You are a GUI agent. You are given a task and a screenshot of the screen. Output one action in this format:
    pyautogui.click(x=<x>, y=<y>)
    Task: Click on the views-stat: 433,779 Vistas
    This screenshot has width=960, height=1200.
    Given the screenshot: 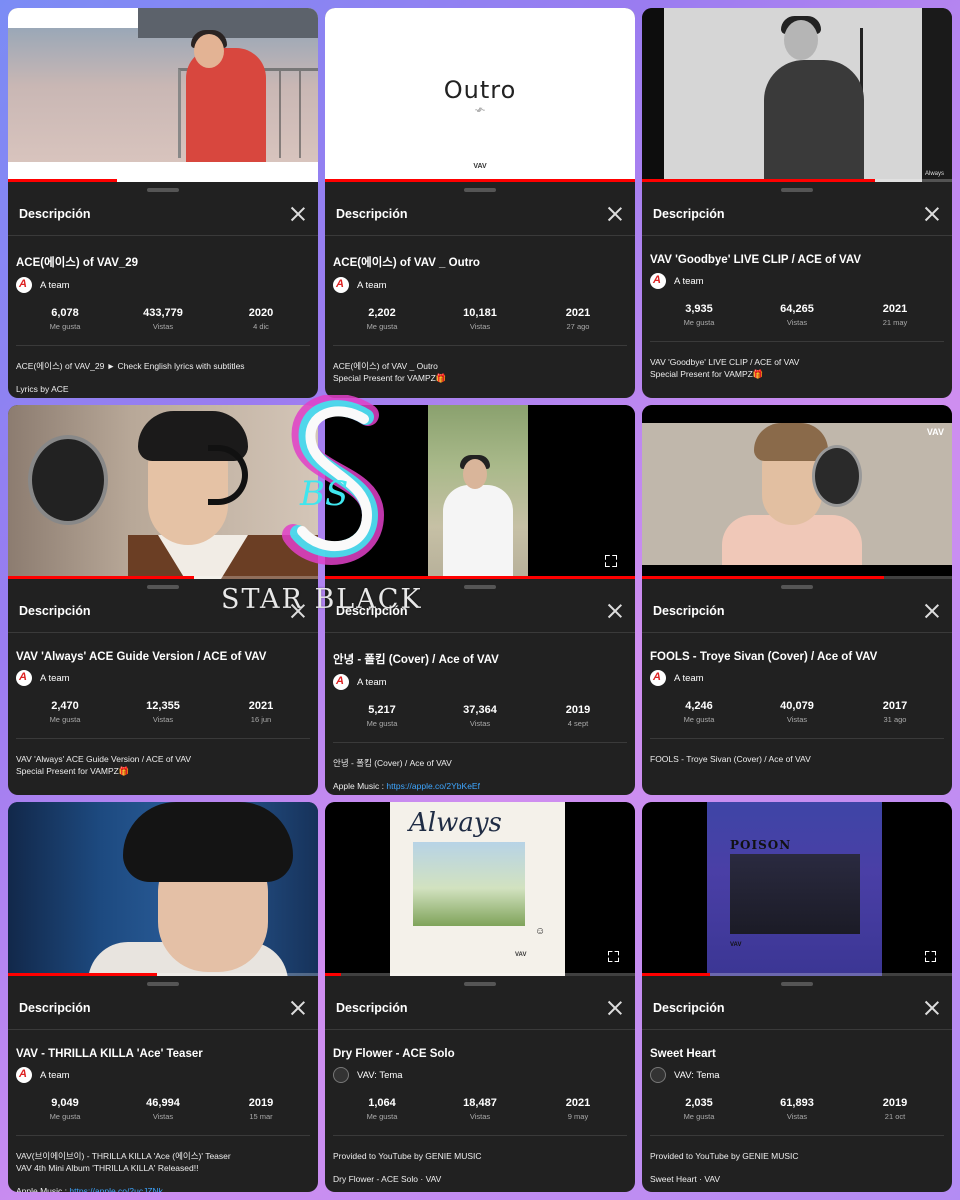 What is the action you would take?
    pyautogui.click(x=163, y=319)
    